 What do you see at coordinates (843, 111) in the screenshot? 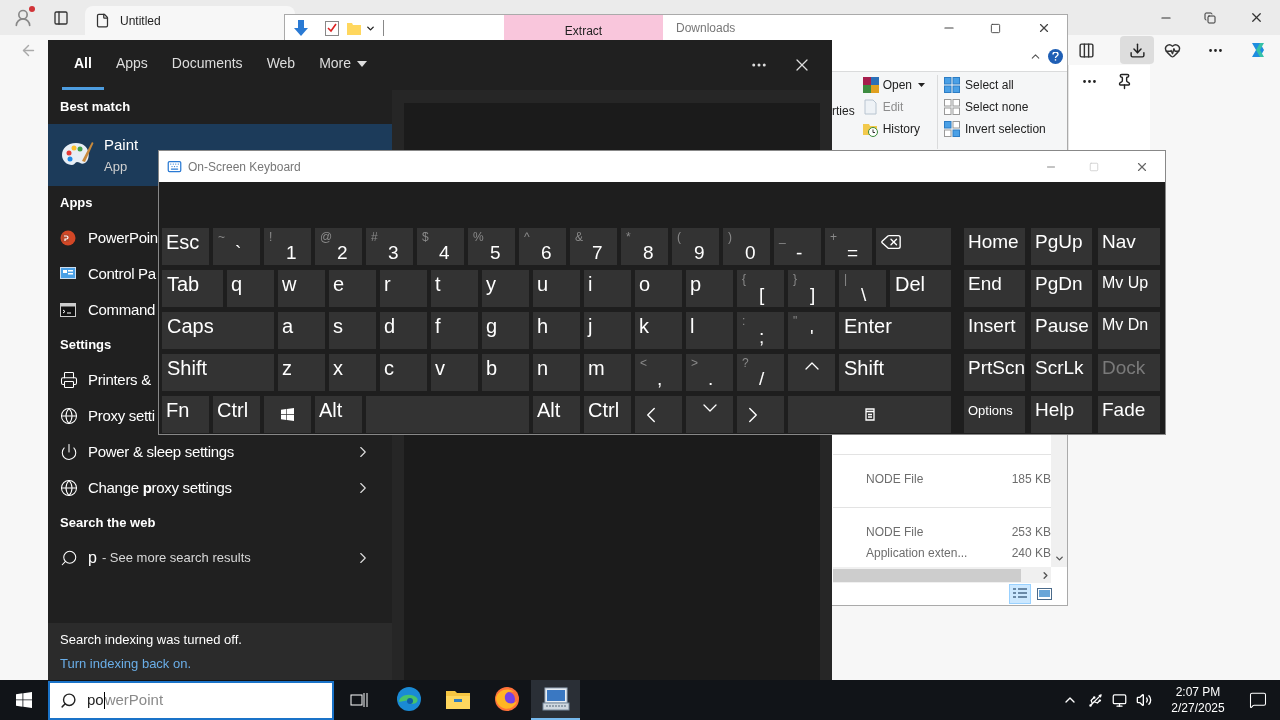
I see `ribbon-label: rties` at bounding box center [843, 111].